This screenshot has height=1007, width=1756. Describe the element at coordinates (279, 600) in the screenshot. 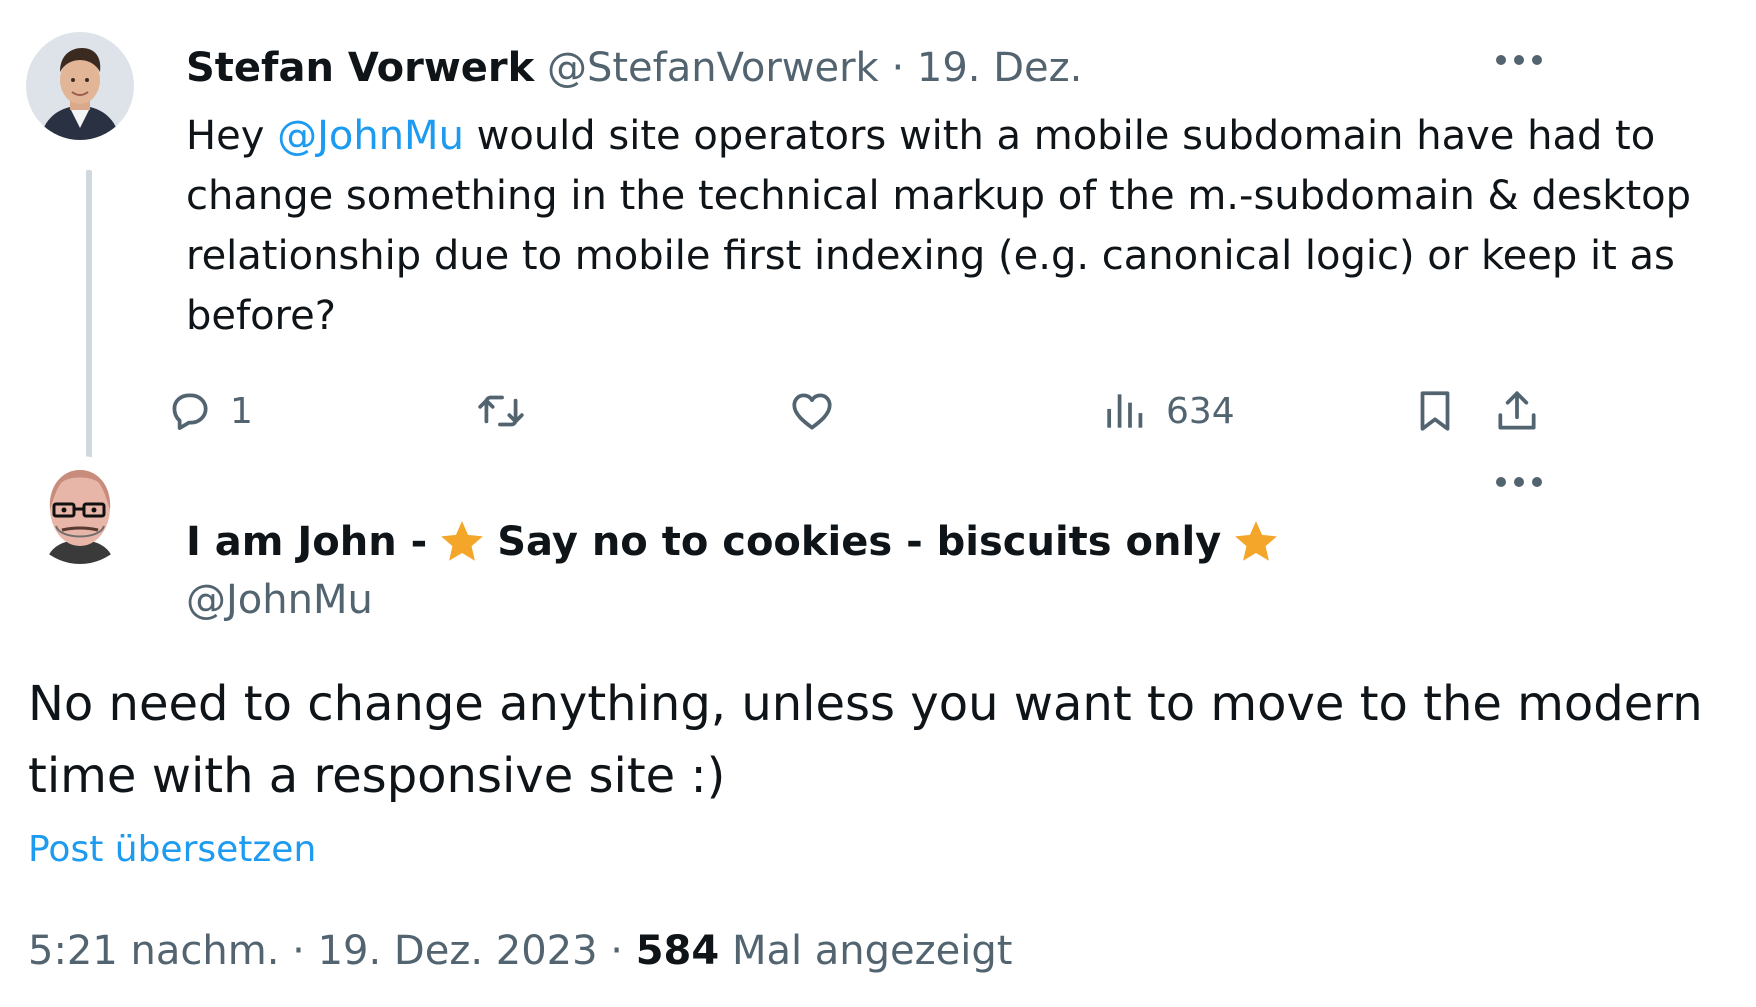

I see `reply-author-handle: @JohnMu` at that location.